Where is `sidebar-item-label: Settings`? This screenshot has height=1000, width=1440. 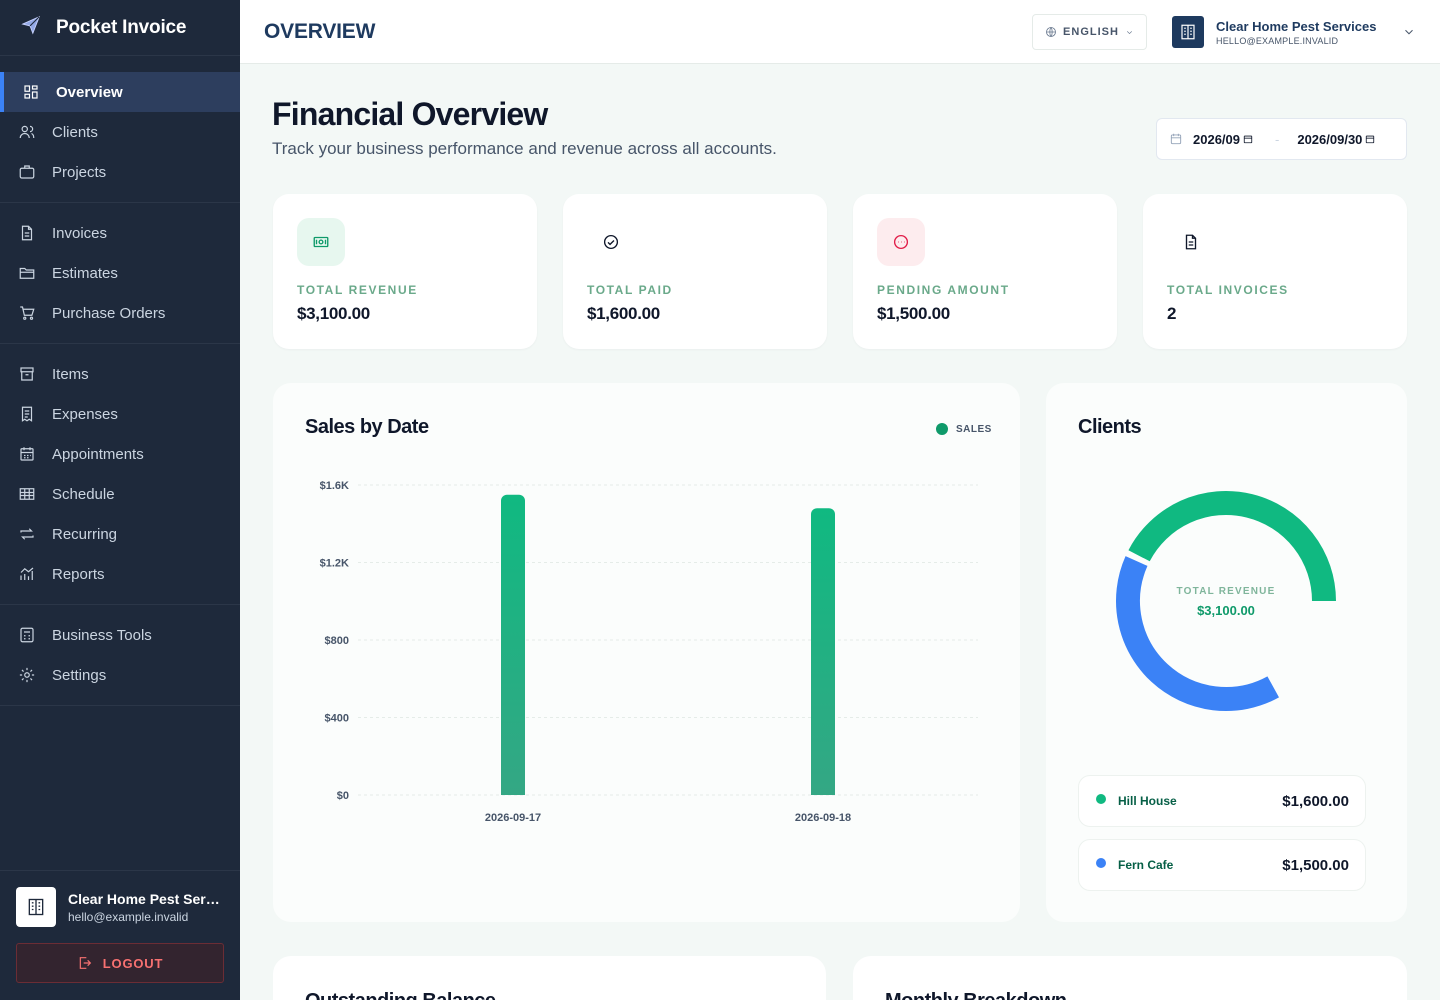
sidebar-item-label: Settings is located at coordinates (79, 675).